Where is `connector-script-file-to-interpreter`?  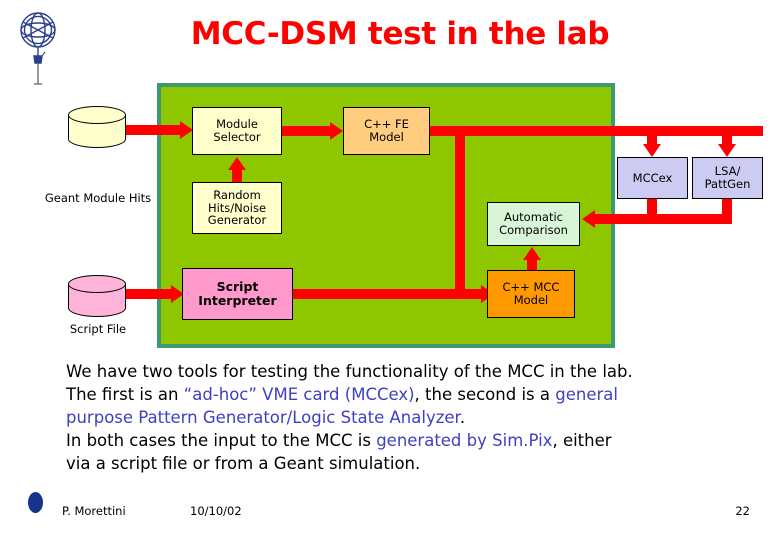 connector-script-file-to-interpreter is located at coordinates (150, 294).